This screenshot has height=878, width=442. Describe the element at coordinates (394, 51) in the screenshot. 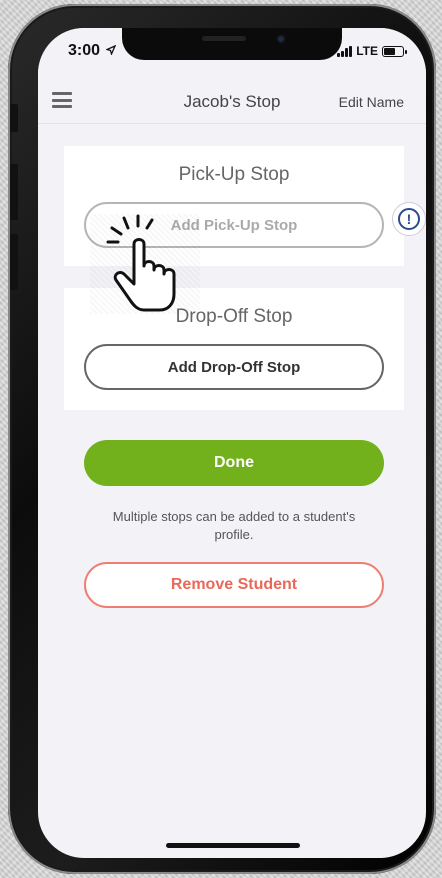

I see `battery-icon` at that location.